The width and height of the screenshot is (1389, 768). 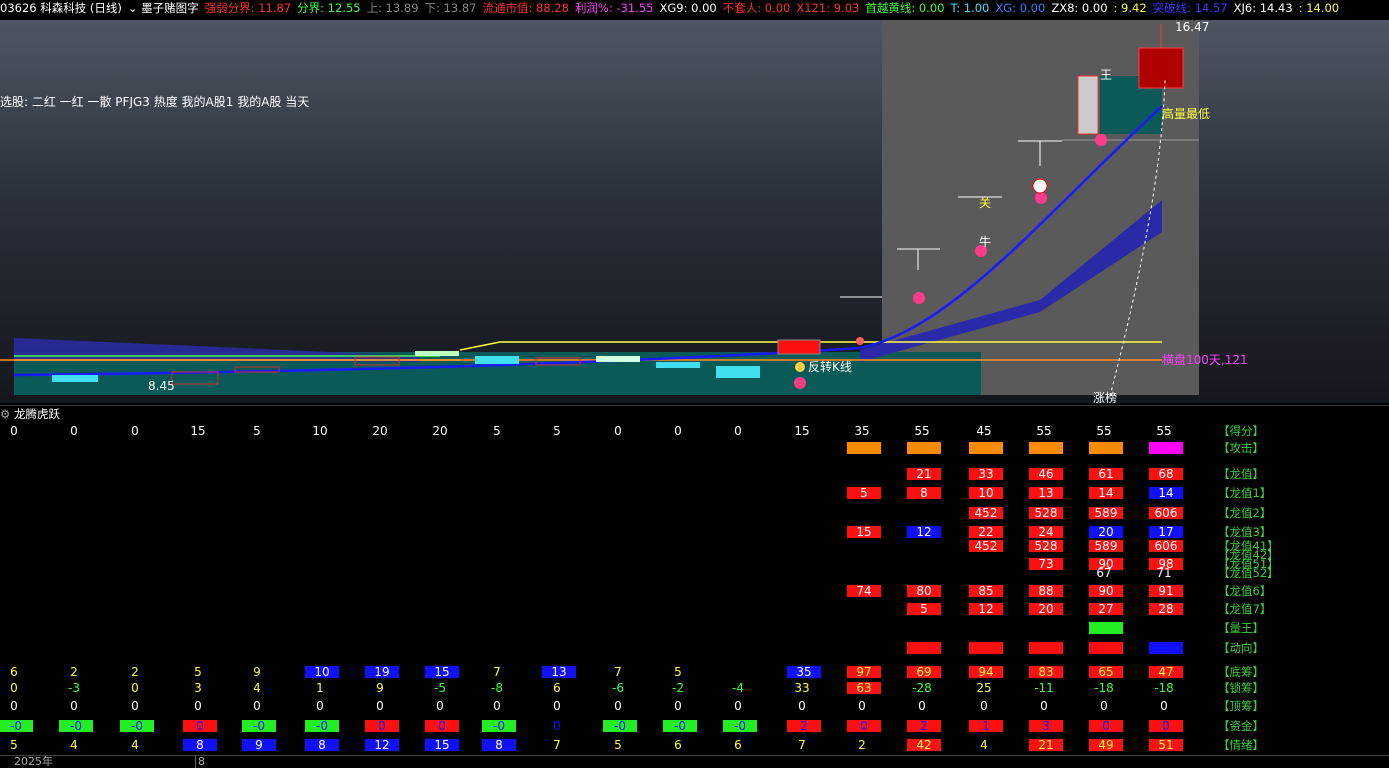 What do you see at coordinates (1263, 8) in the screenshot?
I see `indicator-value: XJ6: 14.43` at bounding box center [1263, 8].